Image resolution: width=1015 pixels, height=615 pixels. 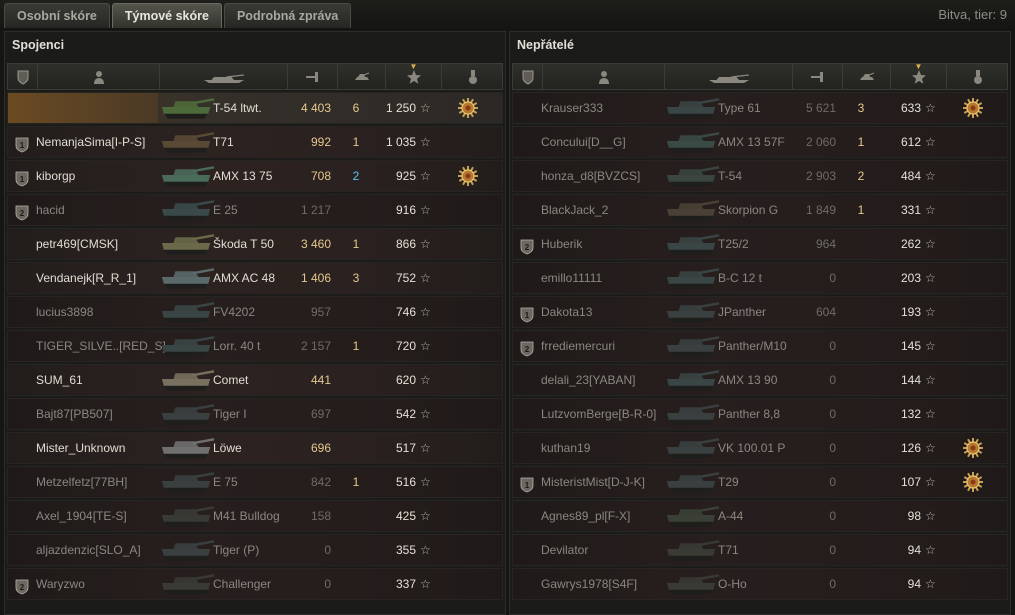 What do you see at coordinates (255, 516) in the screenshot?
I see `table-row: Axel_1904[TE-S] M41 Bulldog 158 425 ☆` at bounding box center [255, 516].